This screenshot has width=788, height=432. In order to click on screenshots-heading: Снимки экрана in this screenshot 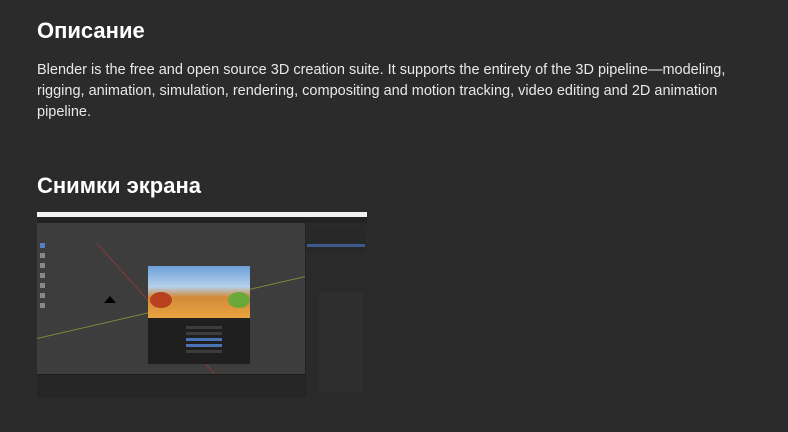, I will do `click(119, 185)`.